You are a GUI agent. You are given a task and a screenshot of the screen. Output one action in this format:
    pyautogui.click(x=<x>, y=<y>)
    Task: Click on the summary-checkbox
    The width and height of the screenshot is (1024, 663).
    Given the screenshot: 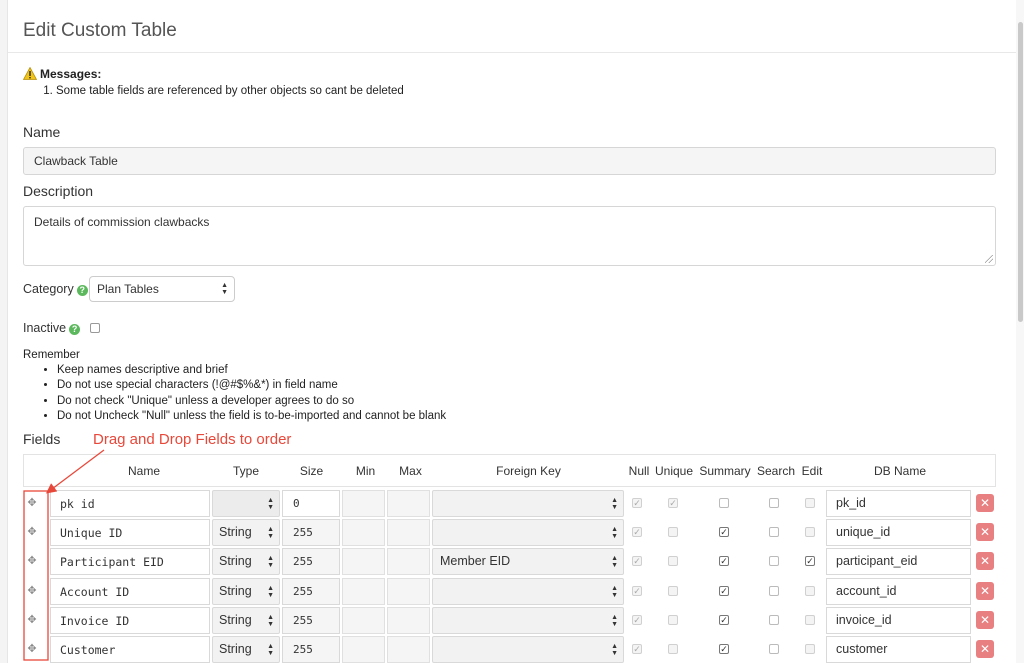 What is the action you would take?
    pyautogui.click(x=724, y=503)
    